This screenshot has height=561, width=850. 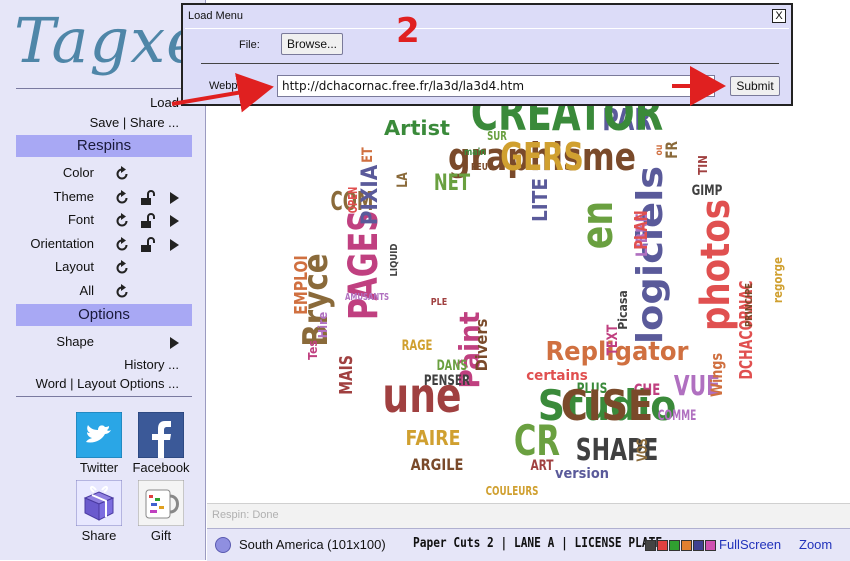 What do you see at coordinates (164, 102) in the screenshot?
I see `load-link: Load` at bounding box center [164, 102].